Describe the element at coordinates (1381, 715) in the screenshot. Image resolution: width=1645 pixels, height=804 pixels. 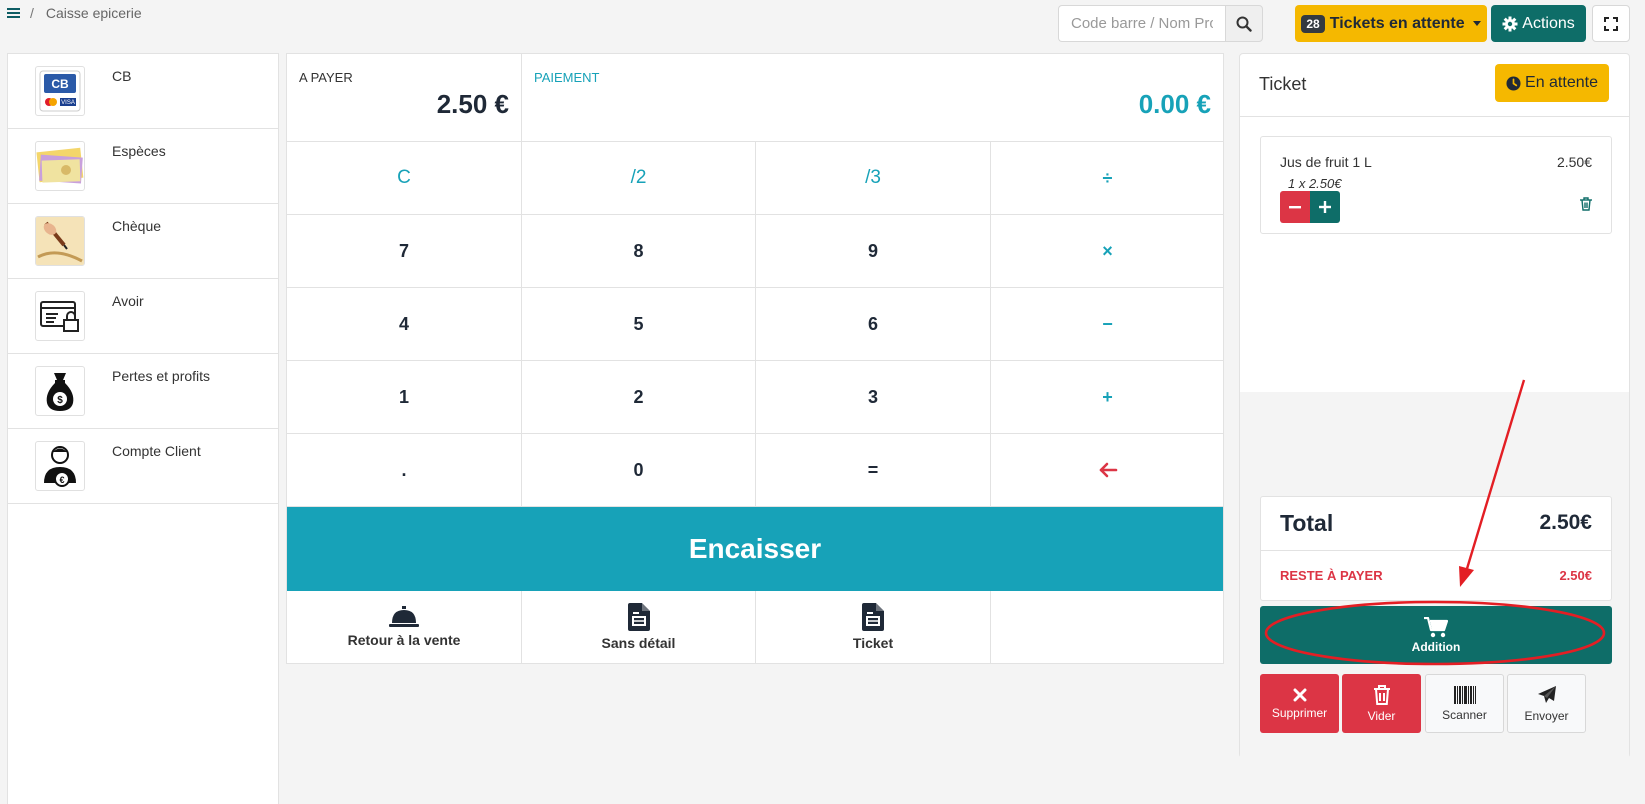
I see `empty-ticket-label: Vider` at that location.